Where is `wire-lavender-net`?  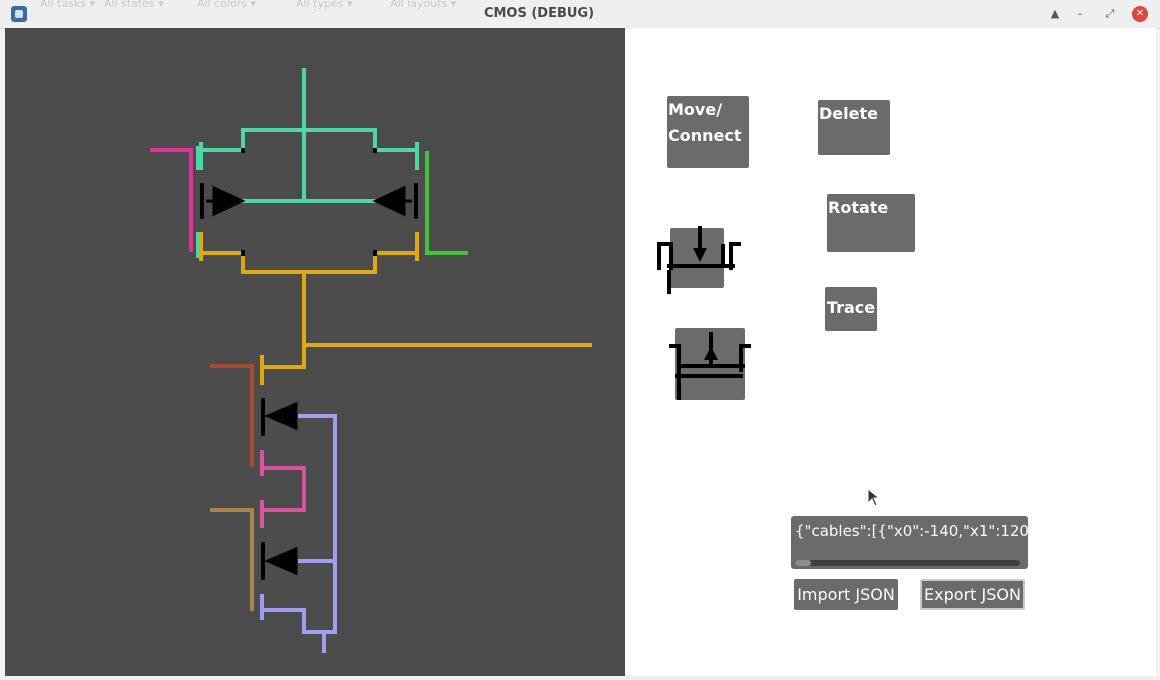 wire-lavender-net is located at coordinates (299, 533).